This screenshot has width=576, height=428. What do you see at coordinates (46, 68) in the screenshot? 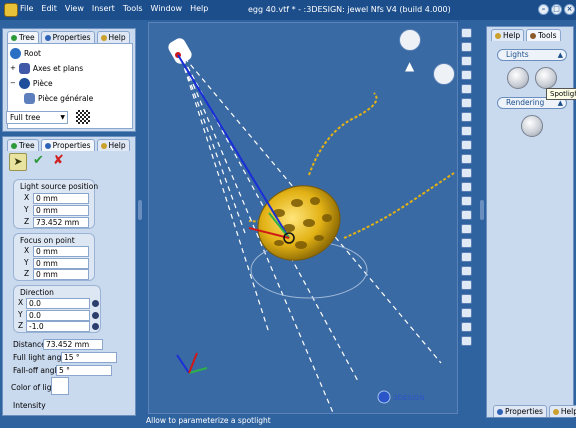
I see `tree-item-axes: + Axes et plans` at bounding box center [46, 68].